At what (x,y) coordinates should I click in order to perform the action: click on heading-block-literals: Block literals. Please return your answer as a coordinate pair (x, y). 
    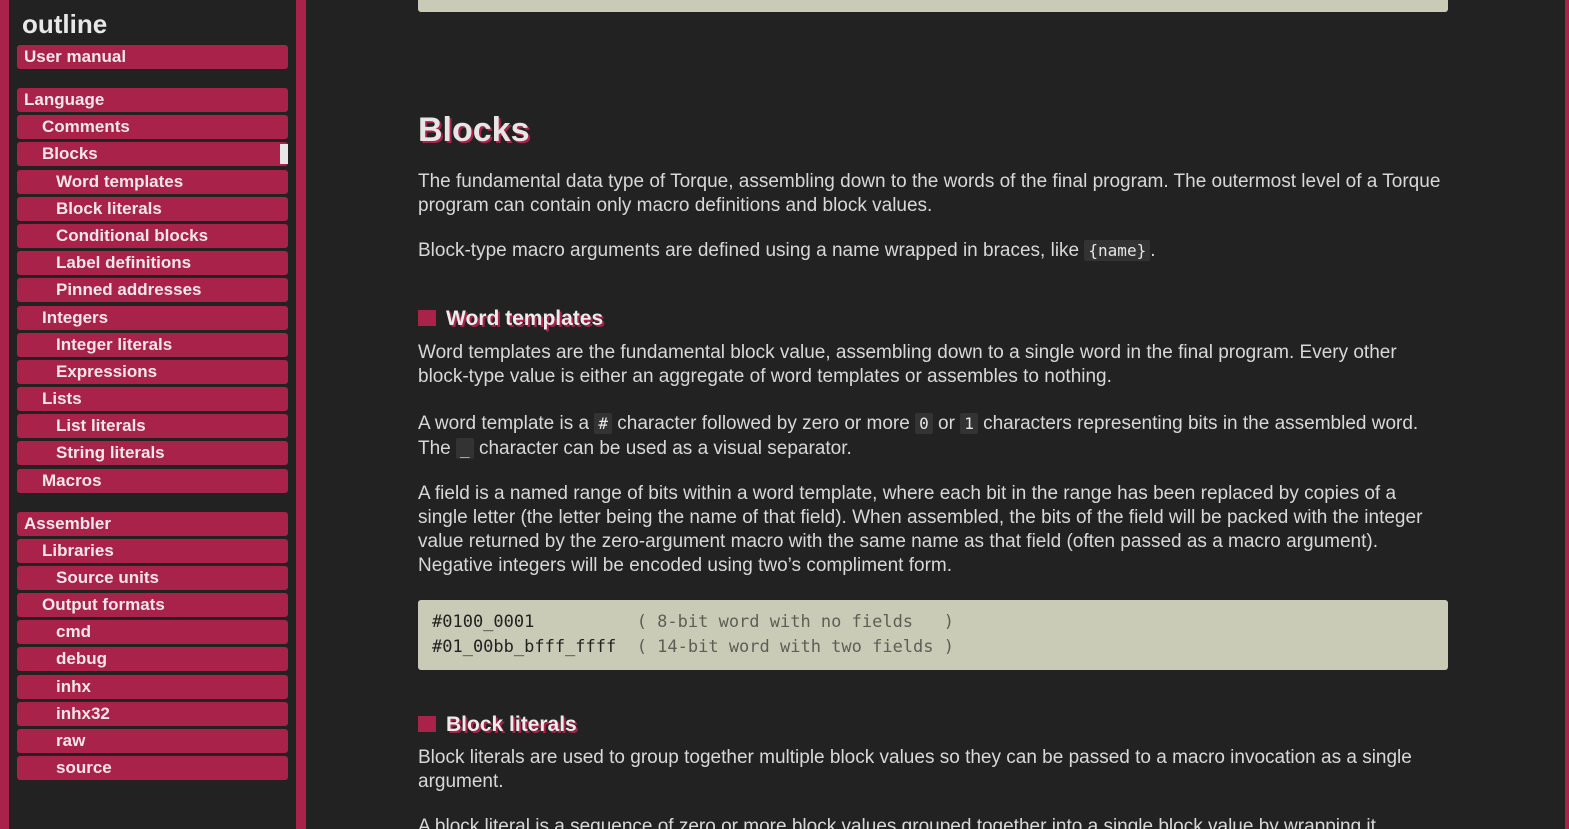
    Looking at the image, I should click on (497, 725).